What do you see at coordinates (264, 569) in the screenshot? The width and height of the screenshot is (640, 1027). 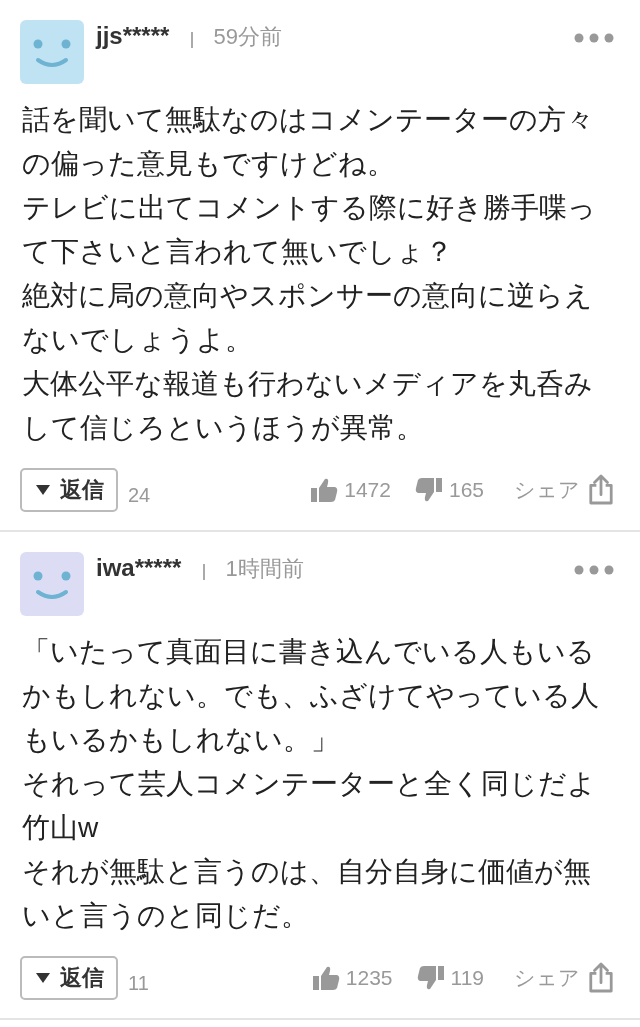 I see `post-time: 1時間前` at bounding box center [264, 569].